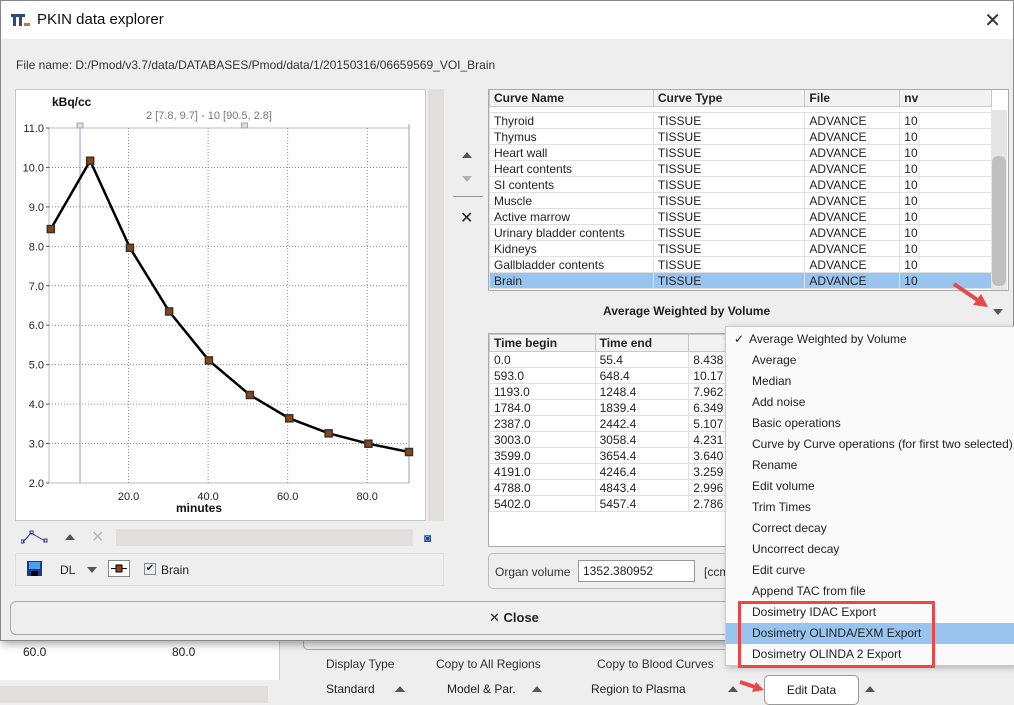 This screenshot has width=1014, height=705. What do you see at coordinates (119, 568) in the screenshot?
I see `line-style-icon` at bounding box center [119, 568].